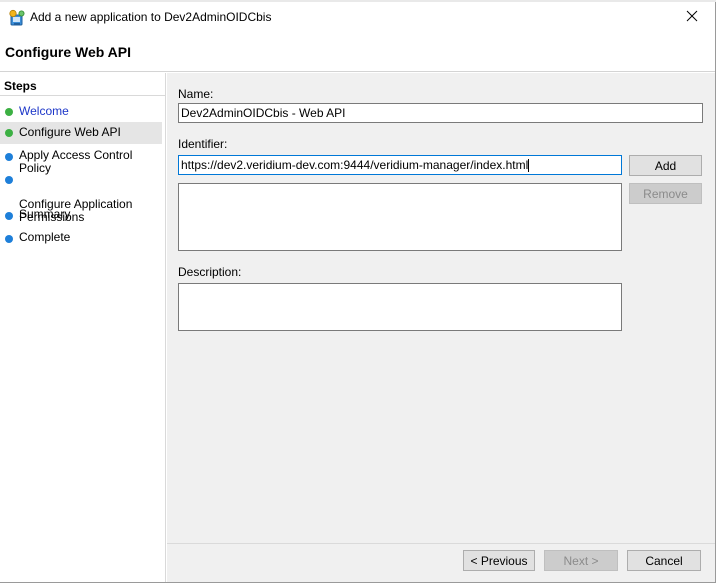 The height and width of the screenshot is (583, 716). I want to click on add-identifier-button: Add, so click(665, 165).